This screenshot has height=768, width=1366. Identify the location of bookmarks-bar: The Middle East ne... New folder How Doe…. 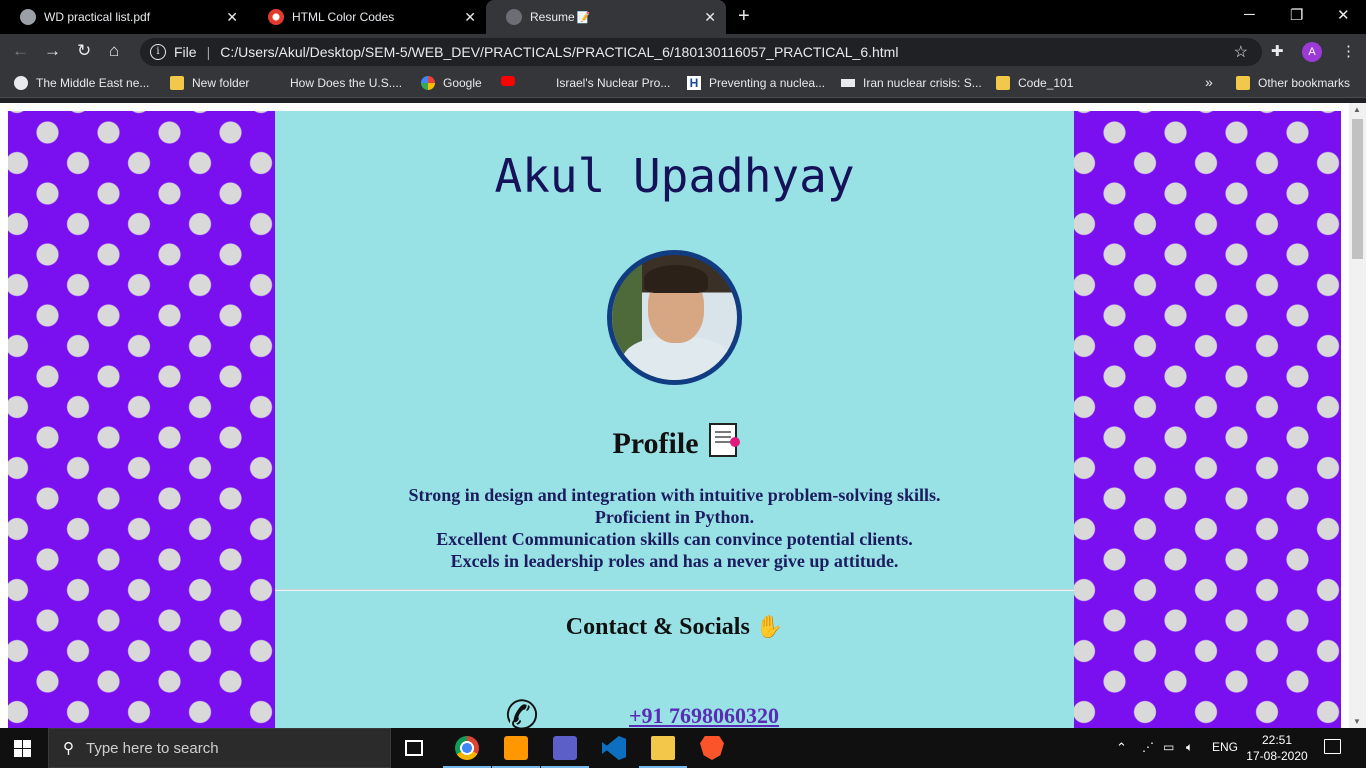
(683, 84).